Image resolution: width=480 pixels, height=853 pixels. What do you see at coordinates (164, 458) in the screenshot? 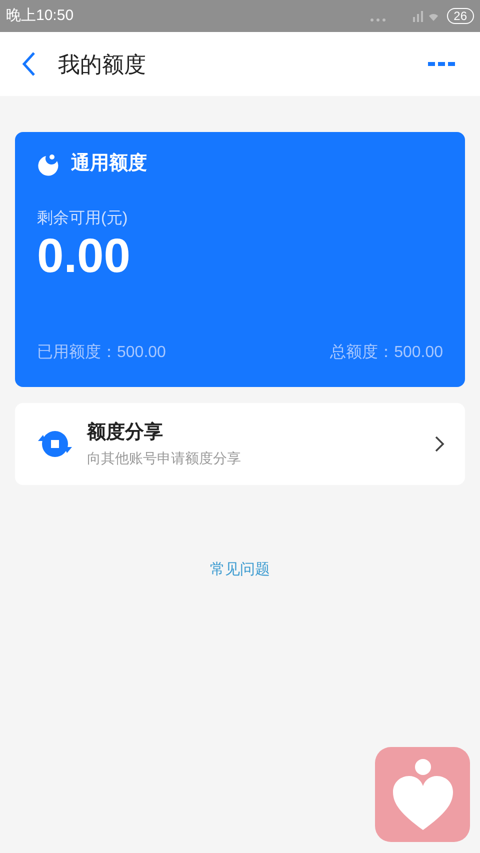
I see `share-subtitle: 向其他账号申请额度分享` at bounding box center [164, 458].